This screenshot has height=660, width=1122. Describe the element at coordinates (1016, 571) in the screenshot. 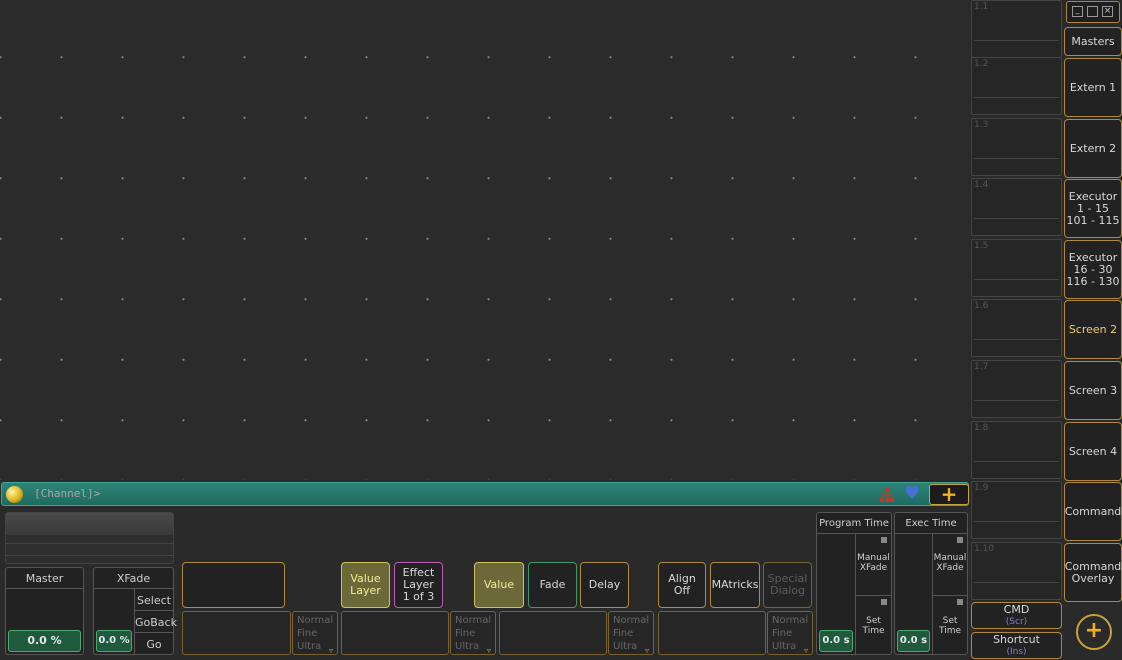

I see `view-slot: 1.10` at that location.